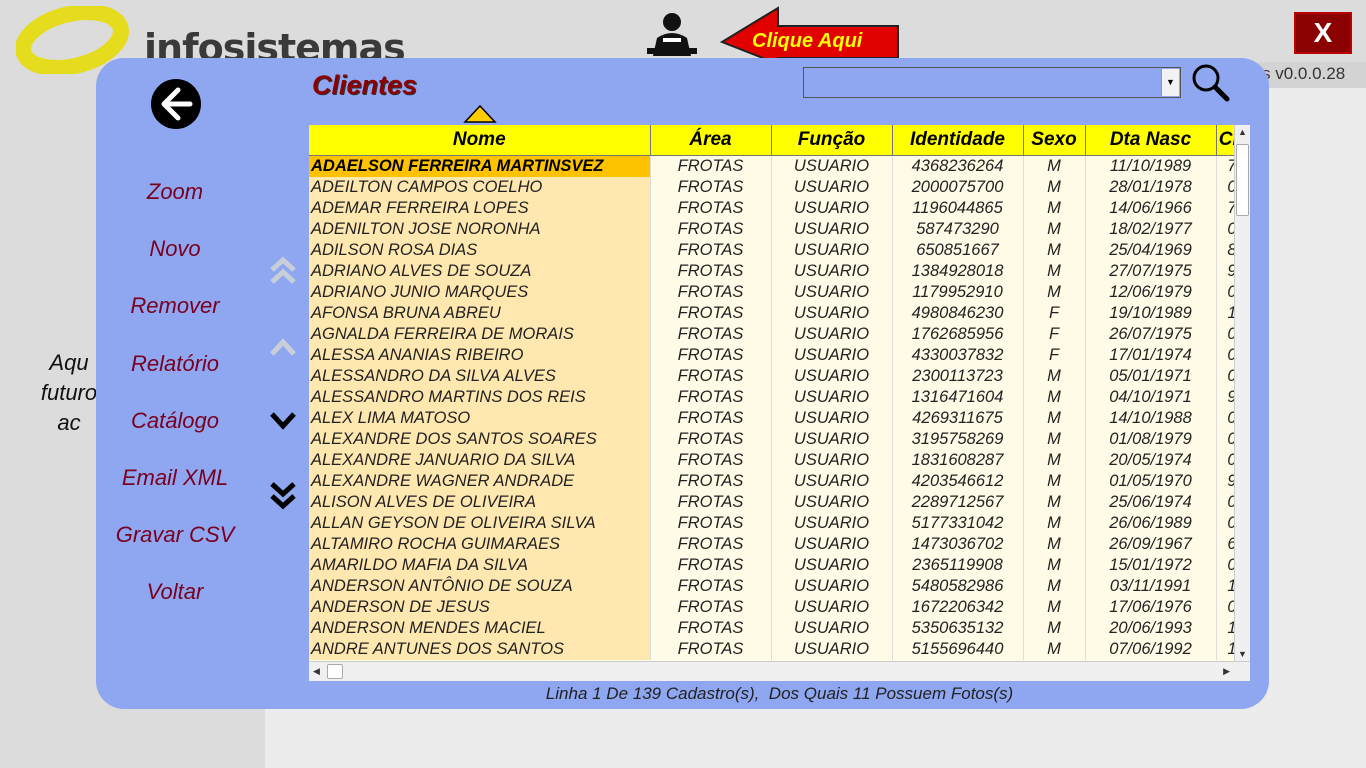 Image resolution: width=1366 pixels, height=768 pixels. What do you see at coordinates (176, 104) in the screenshot?
I see `back-arrow-icon` at bounding box center [176, 104].